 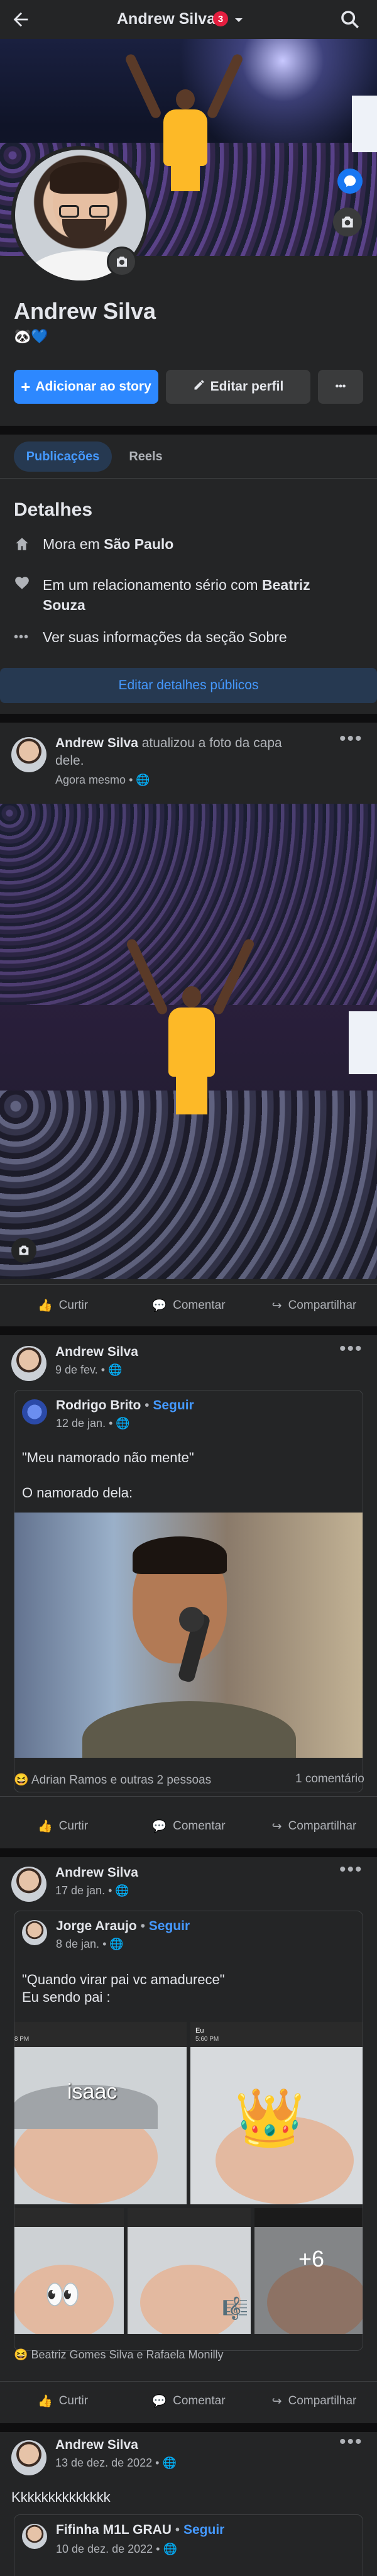 I want to click on post-time: Agora mesmo • 🌐, so click(x=102, y=780).